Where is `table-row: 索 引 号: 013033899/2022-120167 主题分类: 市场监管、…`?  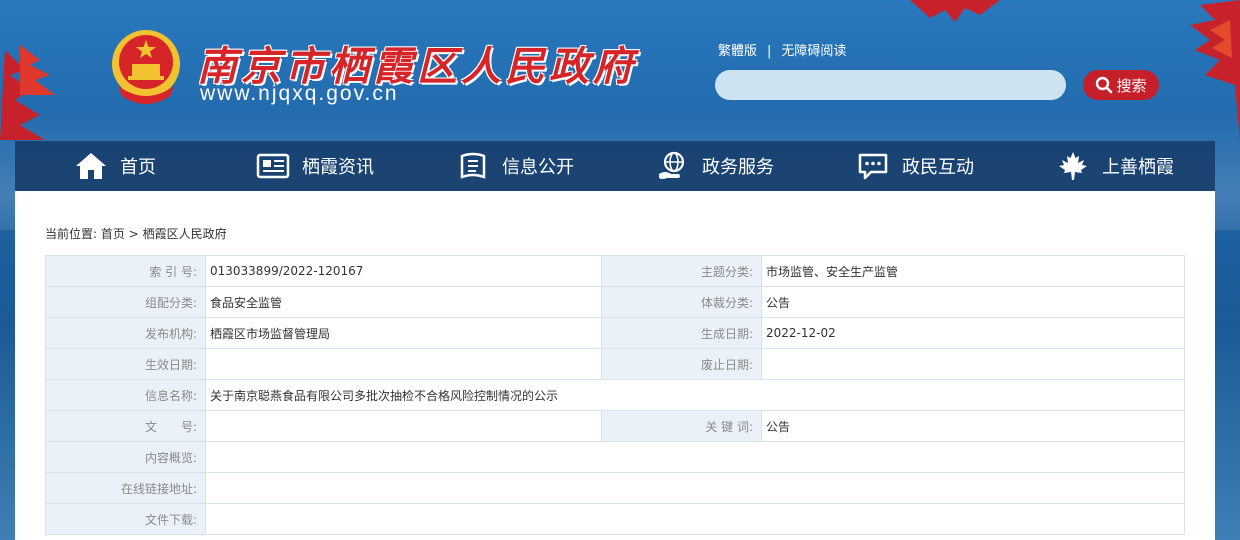
table-row: 索 引 号: 013033899/2022-120167 主题分类: 市场监管、… is located at coordinates (615, 271).